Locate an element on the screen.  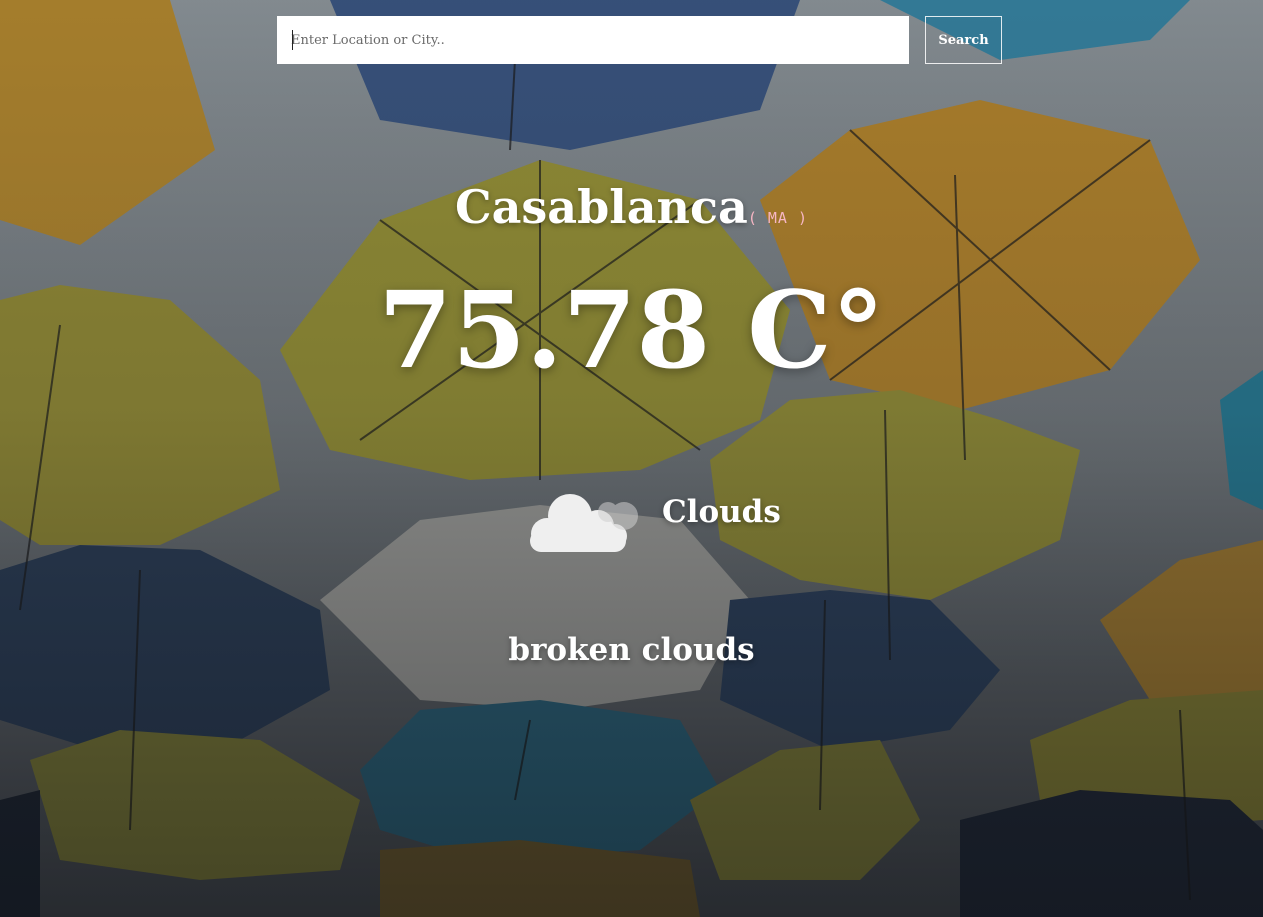
weather-condition: Clouds is located at coordinates (721, 512).